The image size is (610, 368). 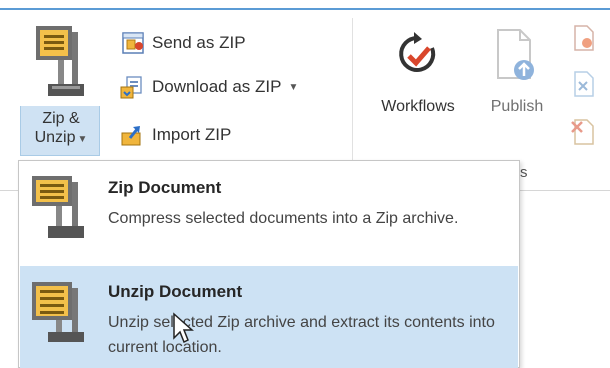 I want to click on approve-reject-icon, so click(x=584, y=40).